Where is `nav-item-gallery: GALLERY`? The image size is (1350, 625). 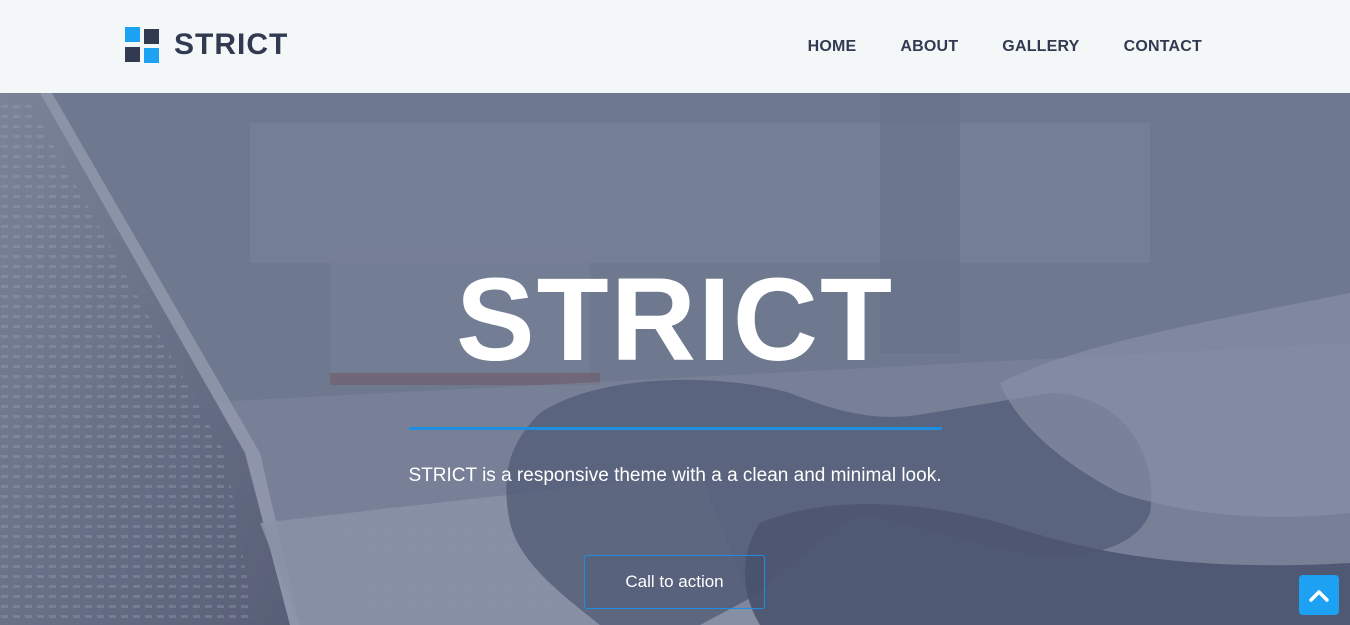
nav-item-gallery: GALLERY is located at coordinates (1040, 47).